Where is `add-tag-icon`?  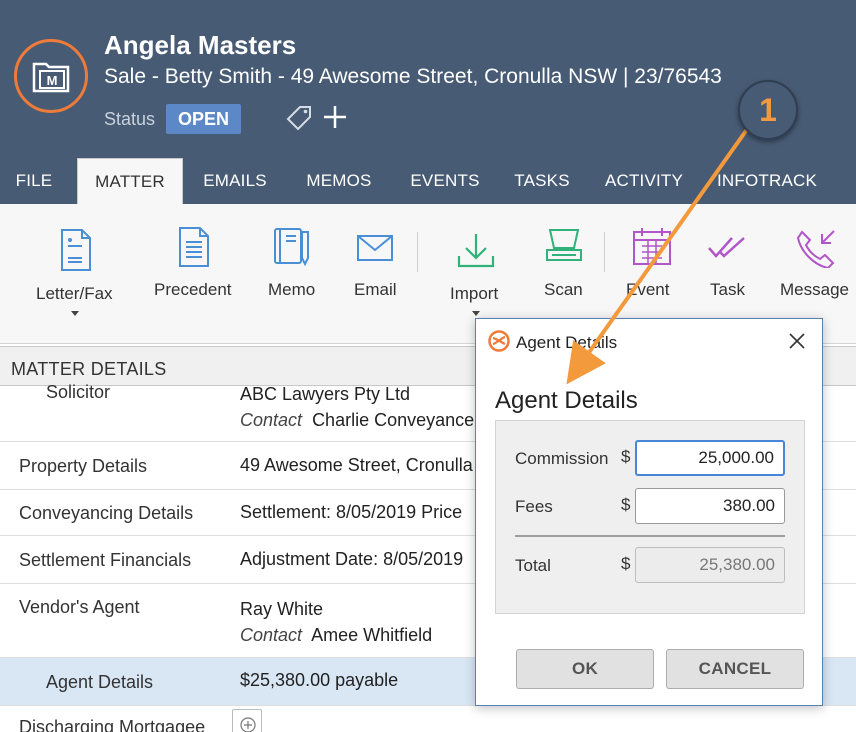 add-tag-icon is located at coordinates (335, 117).